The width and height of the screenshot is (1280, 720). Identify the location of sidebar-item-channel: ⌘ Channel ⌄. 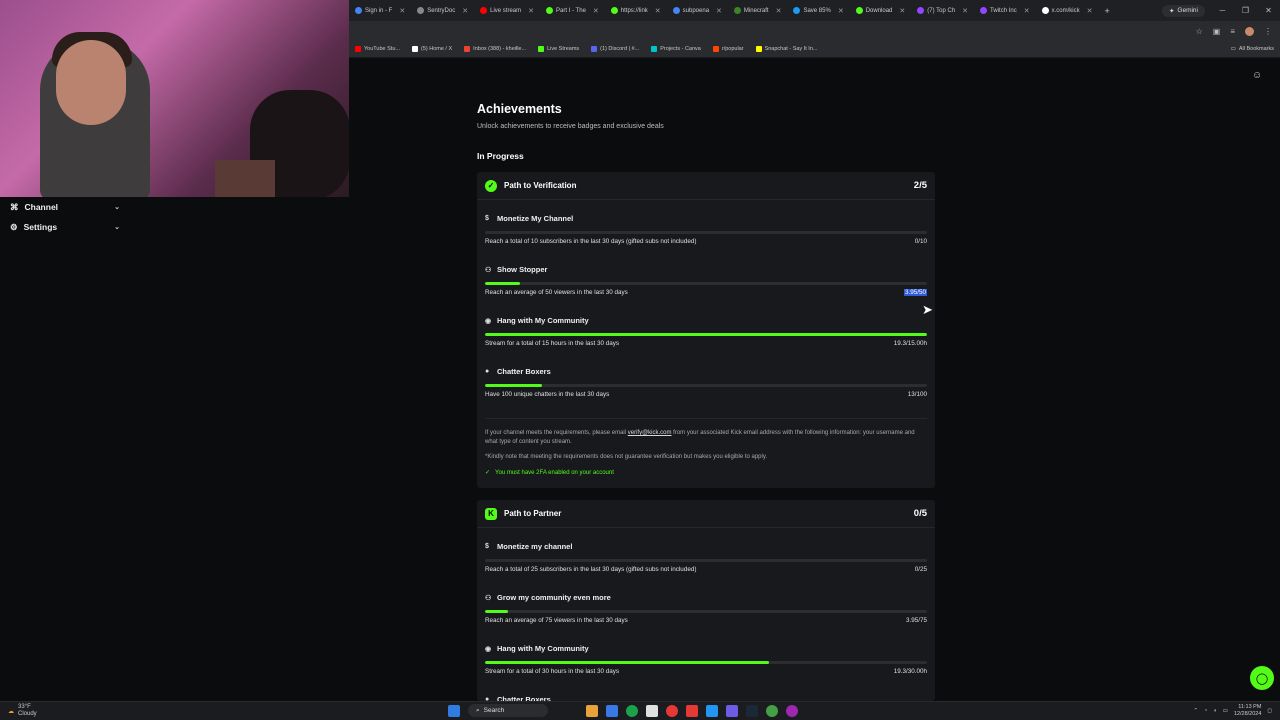
(65, 207).